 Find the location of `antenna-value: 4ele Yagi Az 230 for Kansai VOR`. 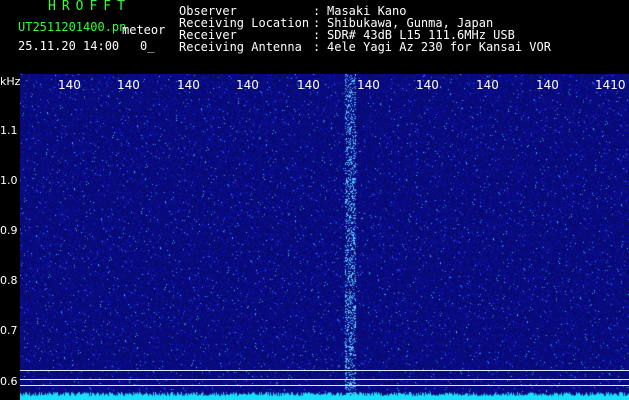

antenna-value: 4ele Yagi Az 230 for Kansai VOR is located at coordinates (439, 47).